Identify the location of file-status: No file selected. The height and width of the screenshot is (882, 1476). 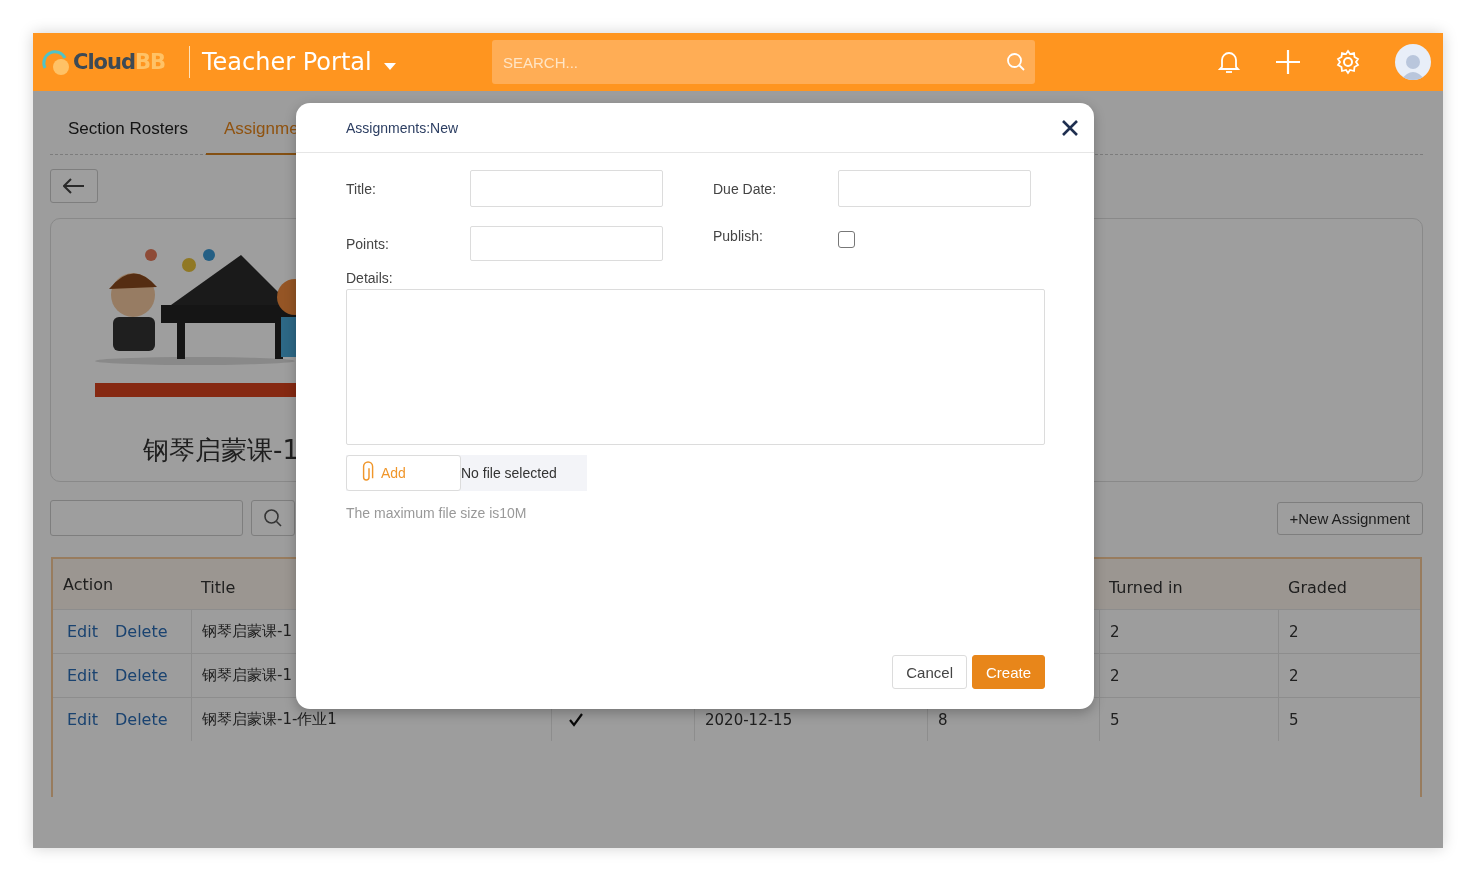
(509, 473).